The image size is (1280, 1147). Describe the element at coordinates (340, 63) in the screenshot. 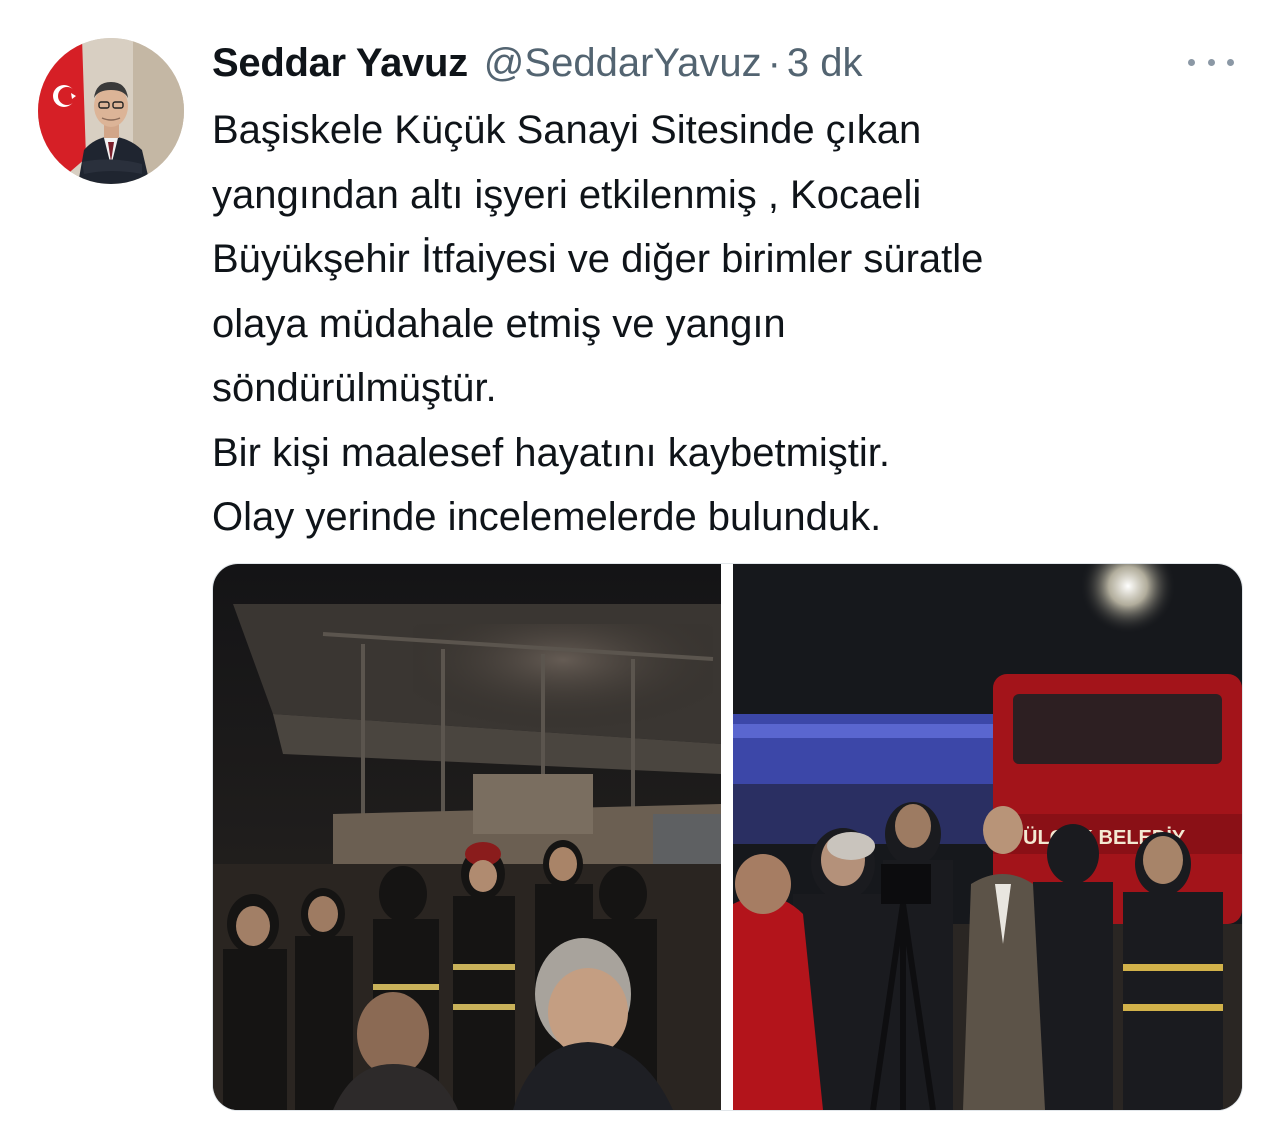

I see `author-name: Seddar Yavuz` at that location.